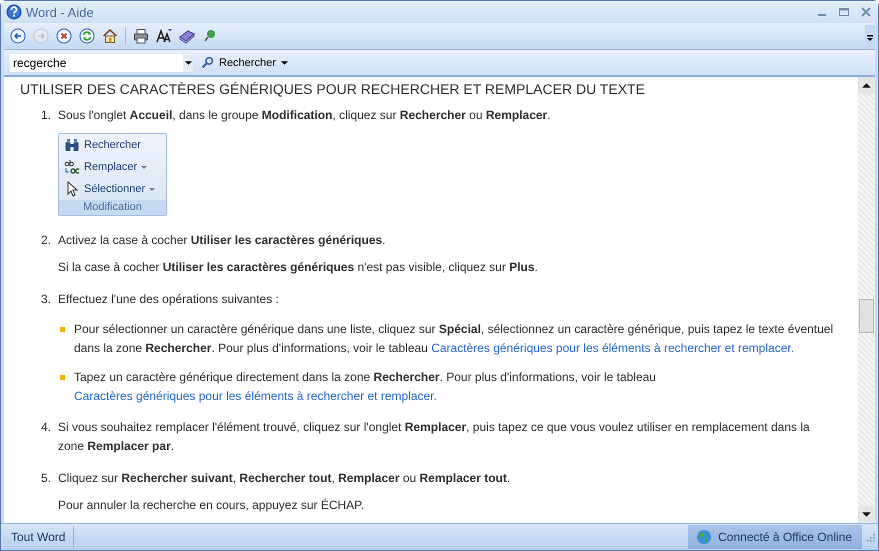 Image resolution: width=879 pixels, height=551 pixels. What do you see at coordinates (110, 36) in the screenshot?
I see `home-icon` at bounding box center [110, 36].